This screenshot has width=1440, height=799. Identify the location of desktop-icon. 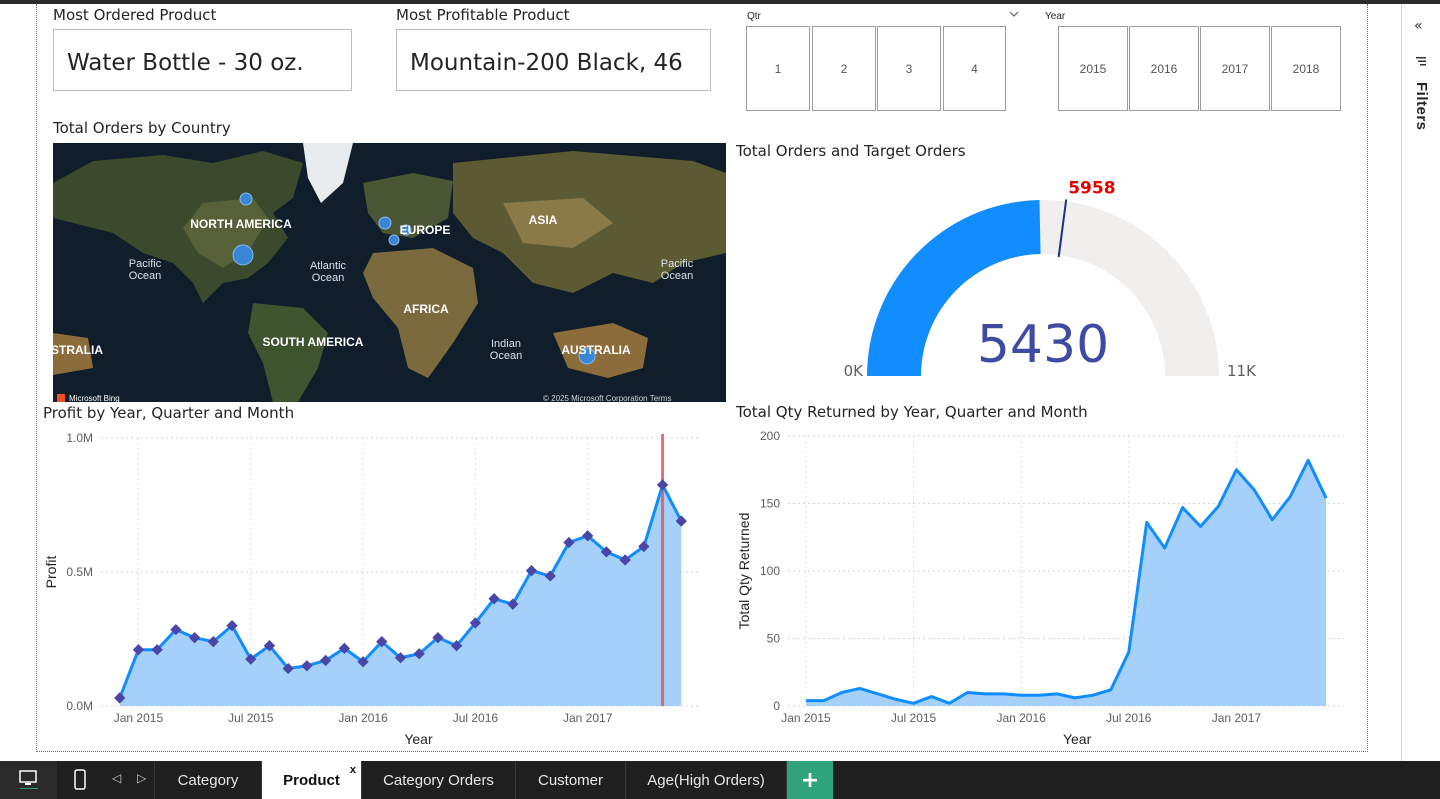
(28, 779).